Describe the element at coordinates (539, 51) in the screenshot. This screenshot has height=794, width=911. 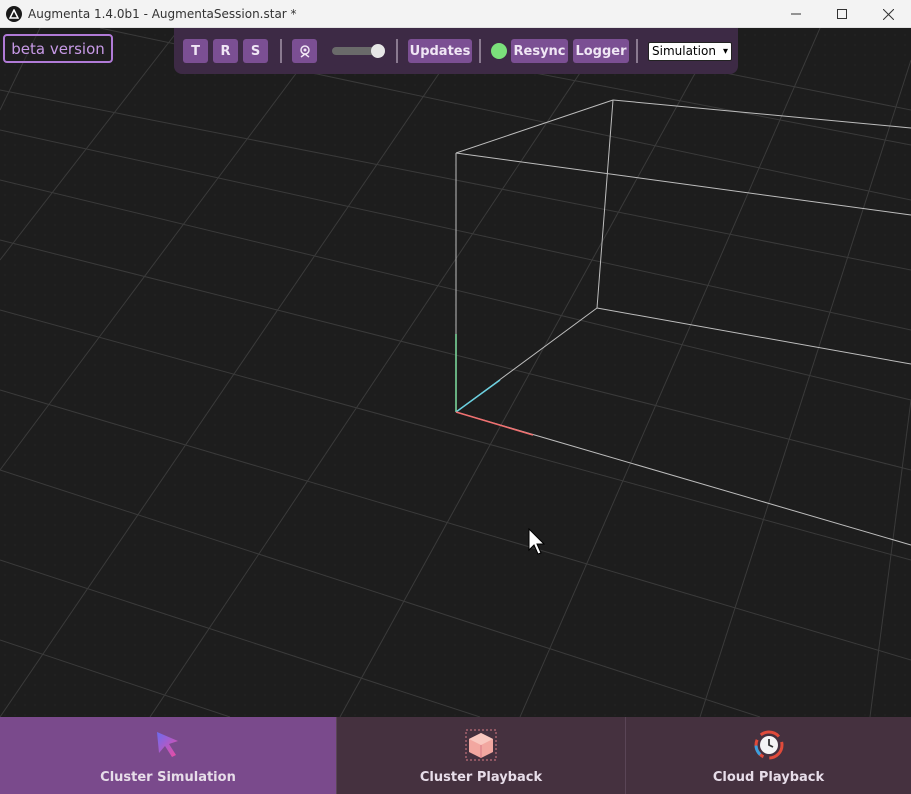
I see `resync-button: Resync` at that location.